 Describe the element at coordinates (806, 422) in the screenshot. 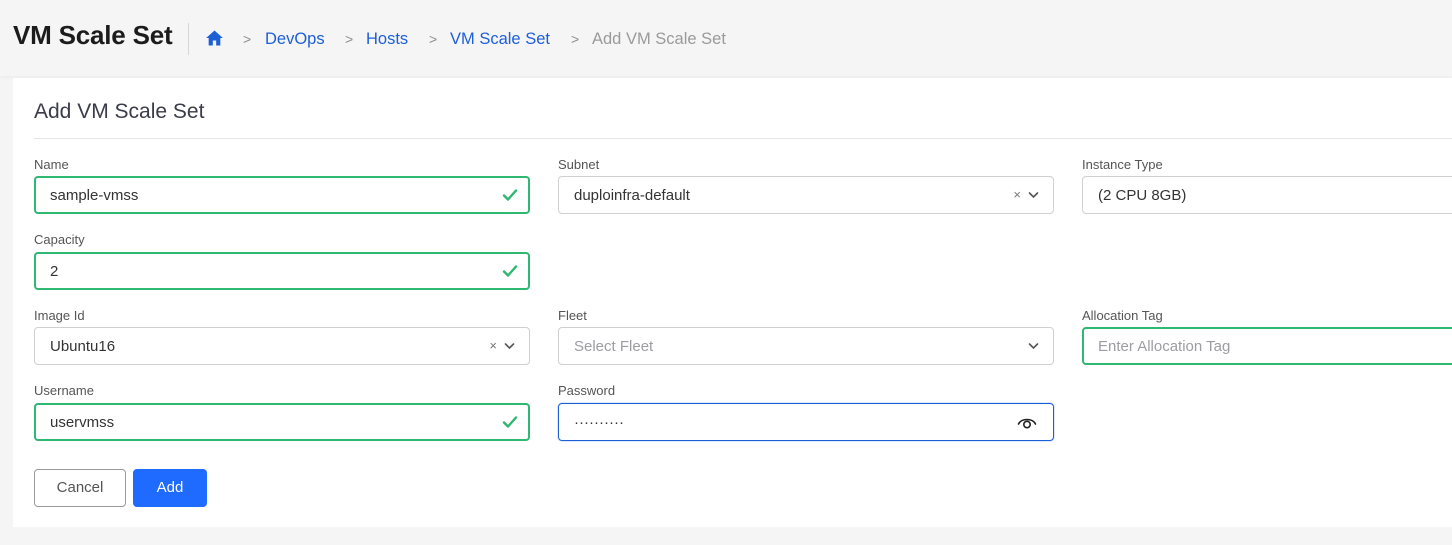

I see `password-input: ··········` at that location.